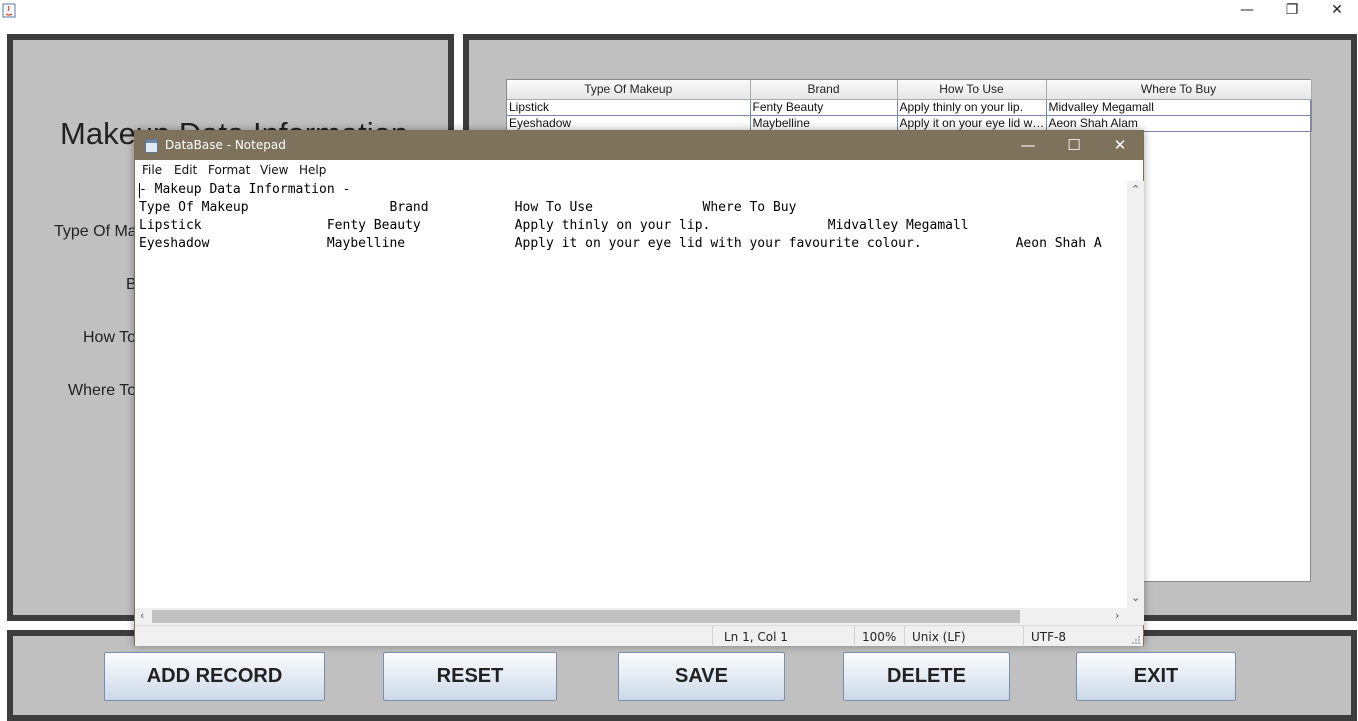 This screenshot has width=1358, height=721. Describe the element at coordinates (1074, 145) in the screenshot. I see `notepad-maximize-button: ☐` at that location.